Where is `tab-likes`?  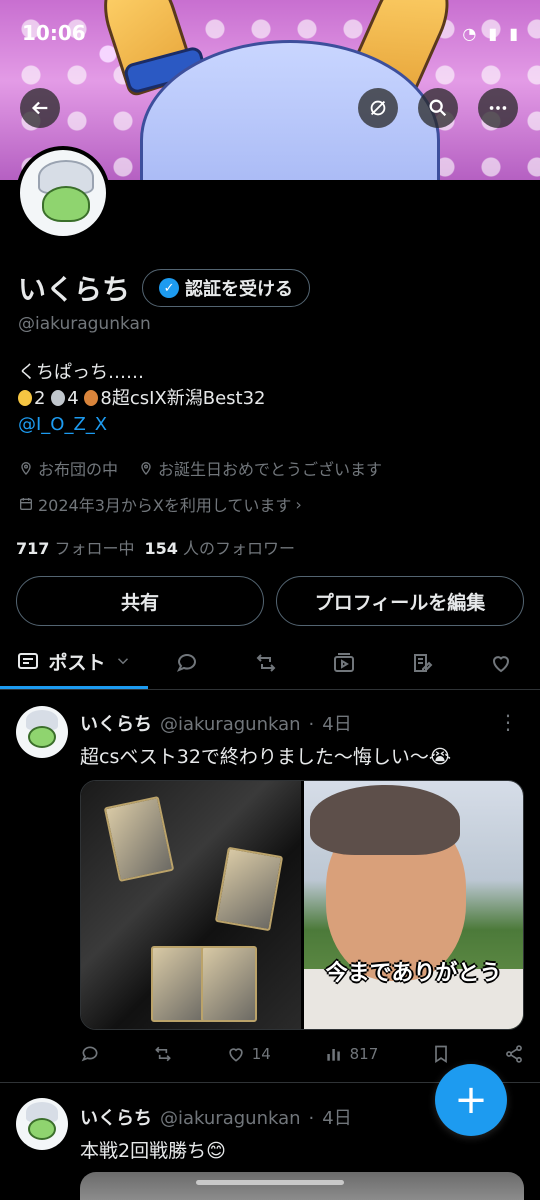 tab-likes is located at coordinates (501, 662).